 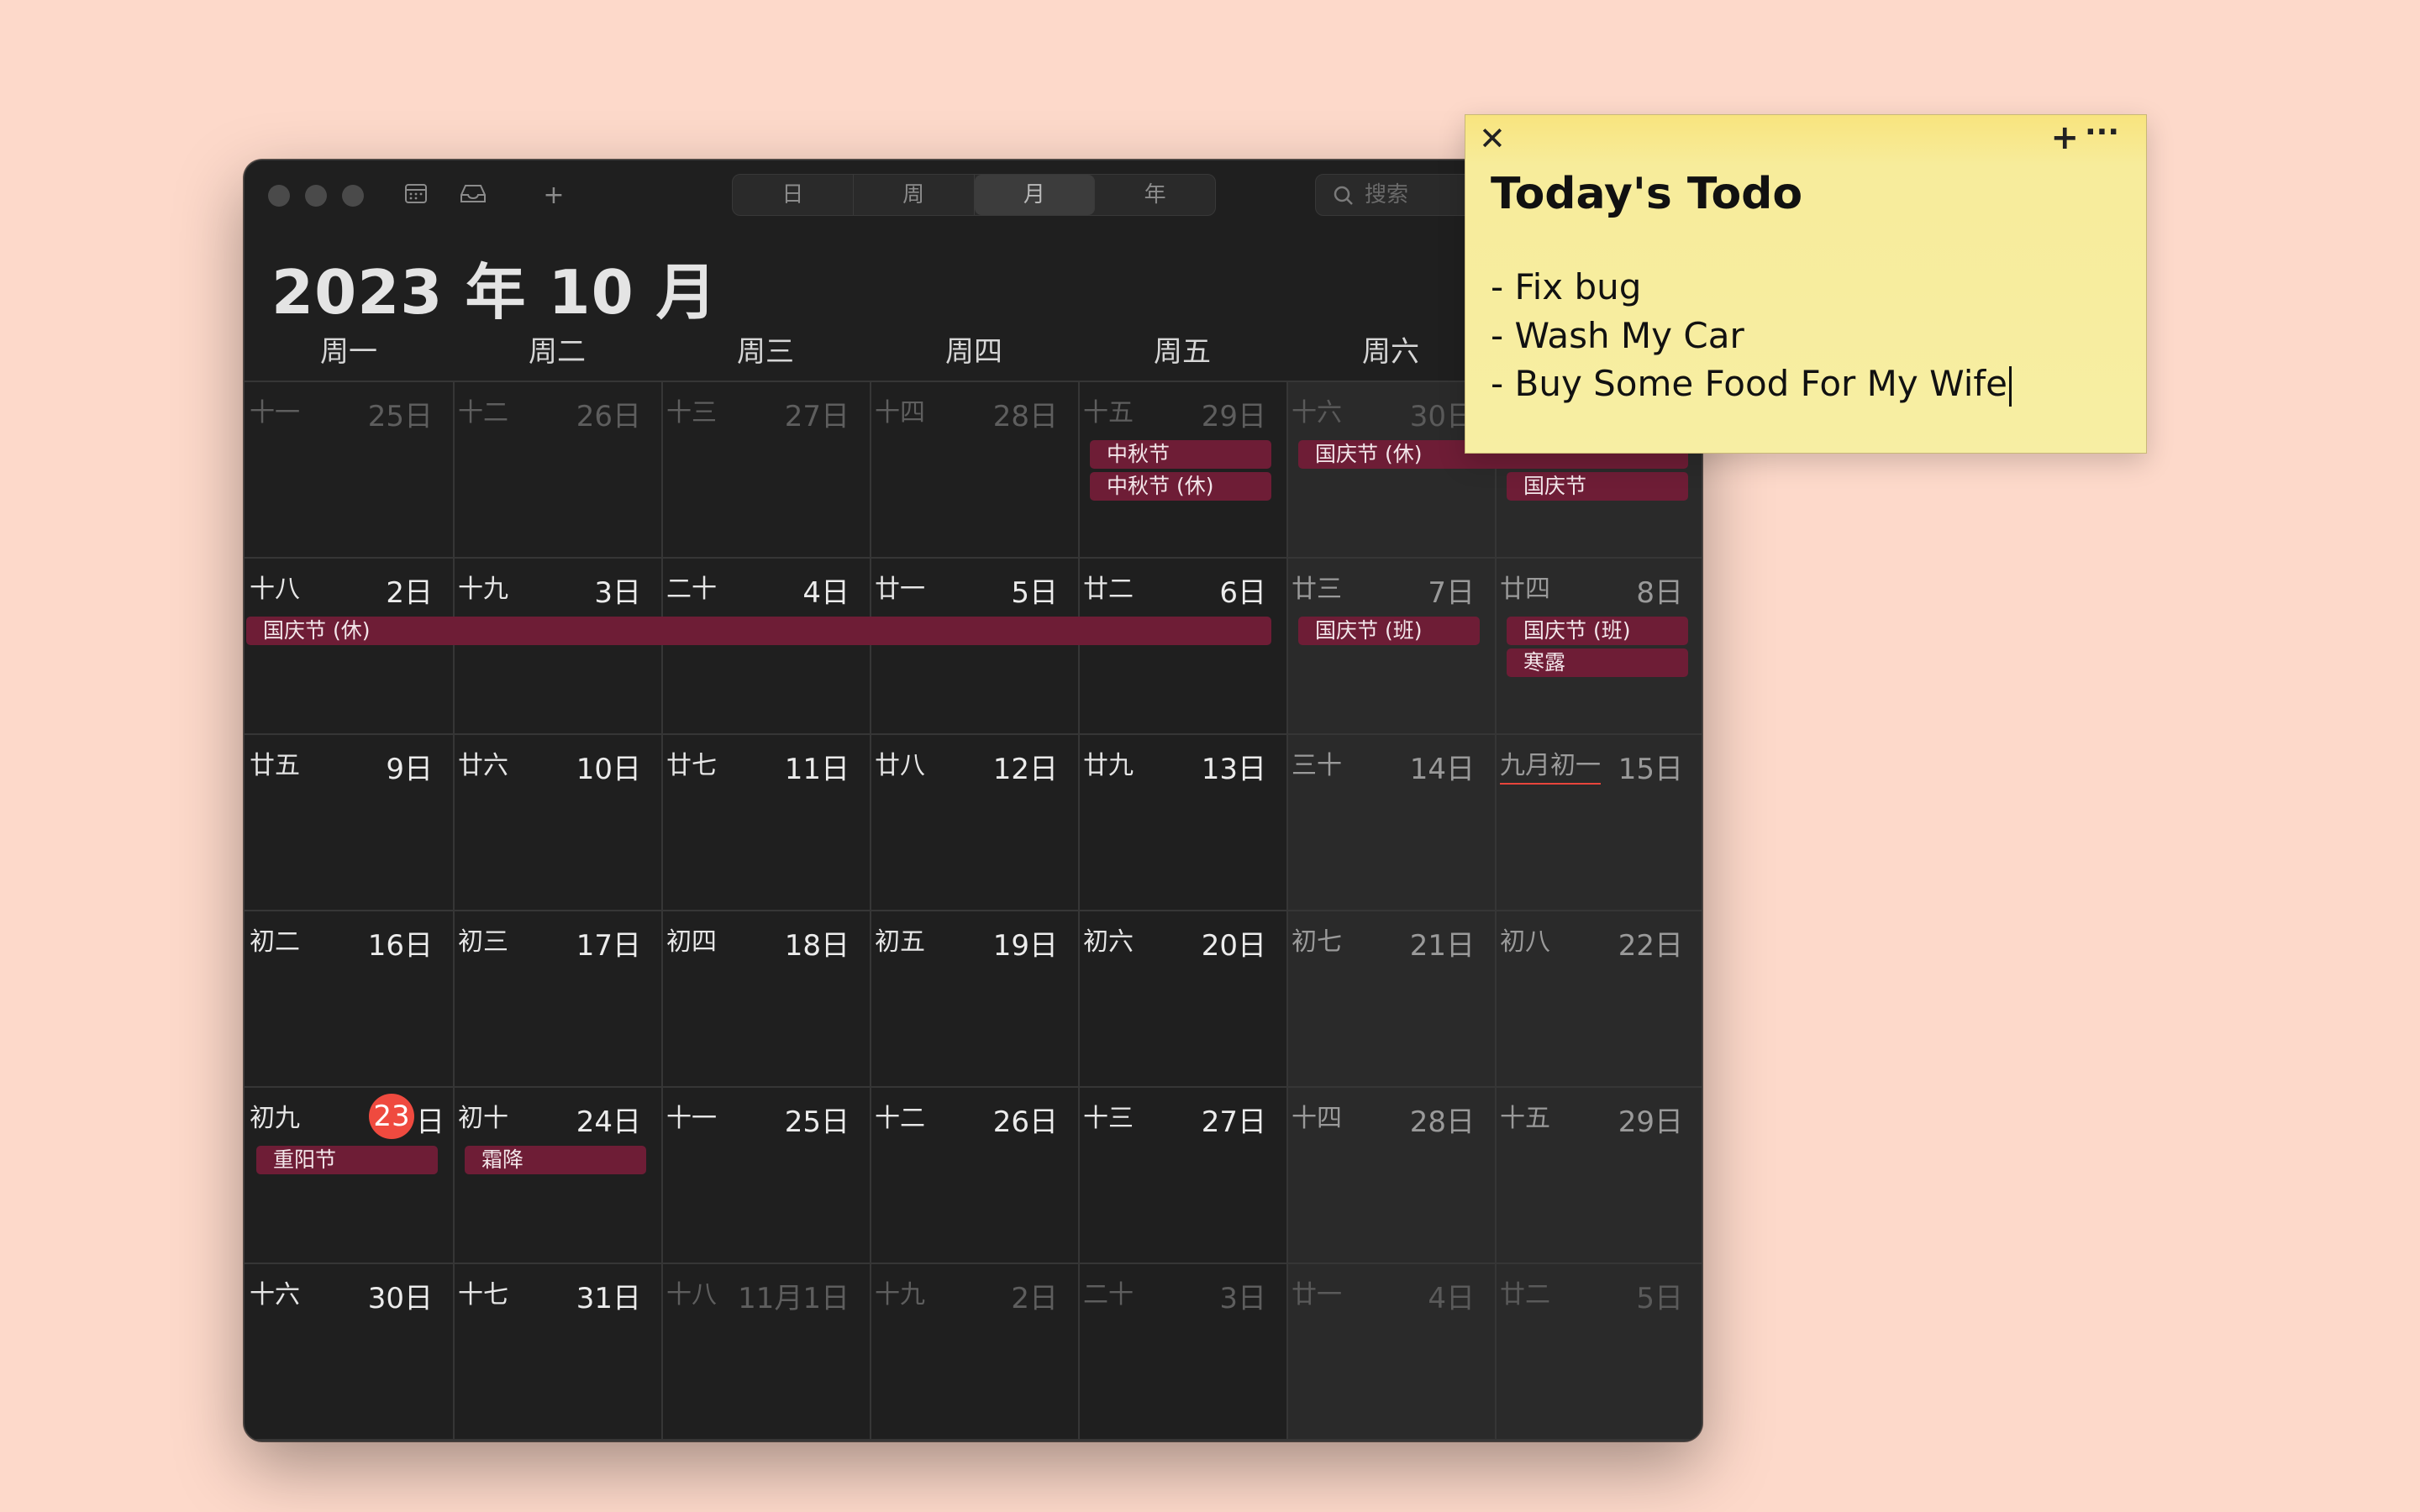 What do you see at coordinates (1182, 999) in the screenshot?
I see `day-cell: 初六 20日` at bounding box center [1182, 999].